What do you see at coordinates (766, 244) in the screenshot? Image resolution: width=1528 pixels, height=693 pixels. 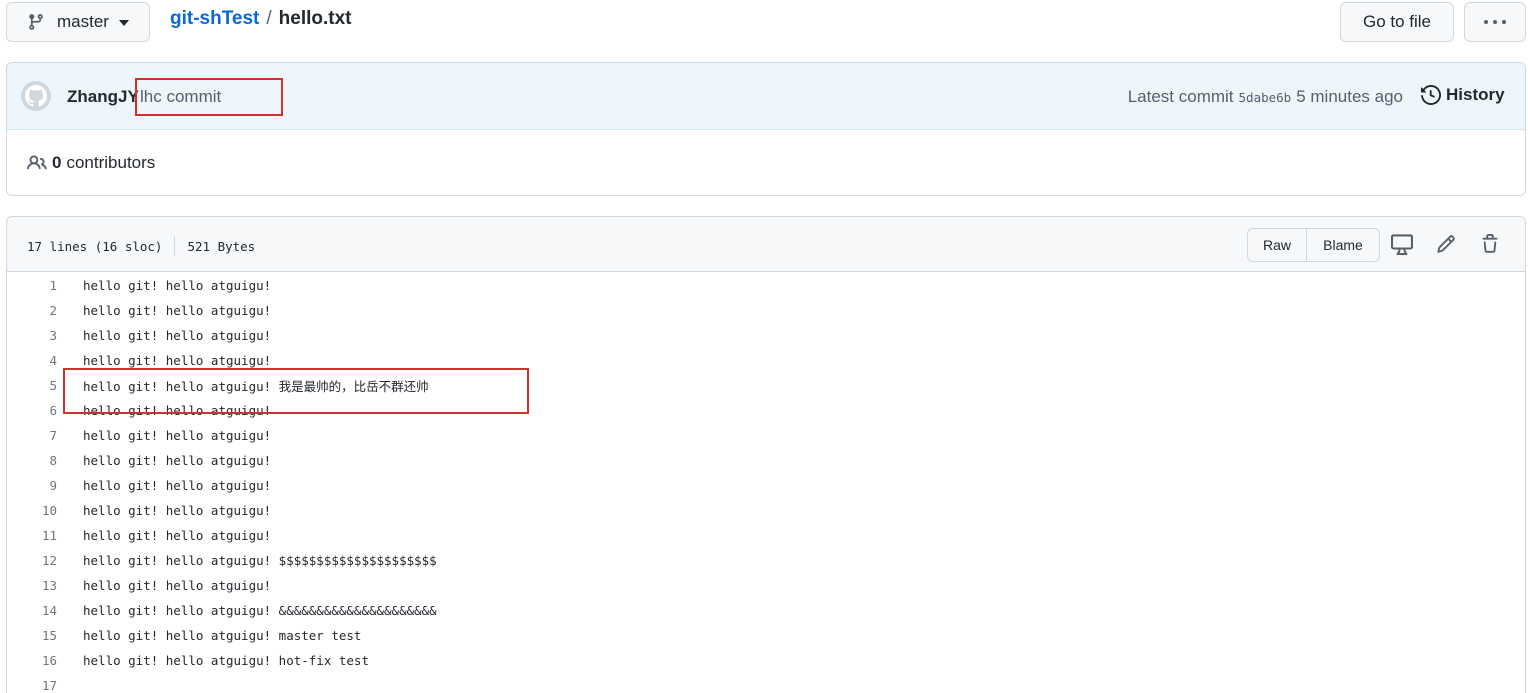 I see `file-header: 17 lines (16 sloc) 521 Bytes Raw Blame` at bounding box center [766, 244].